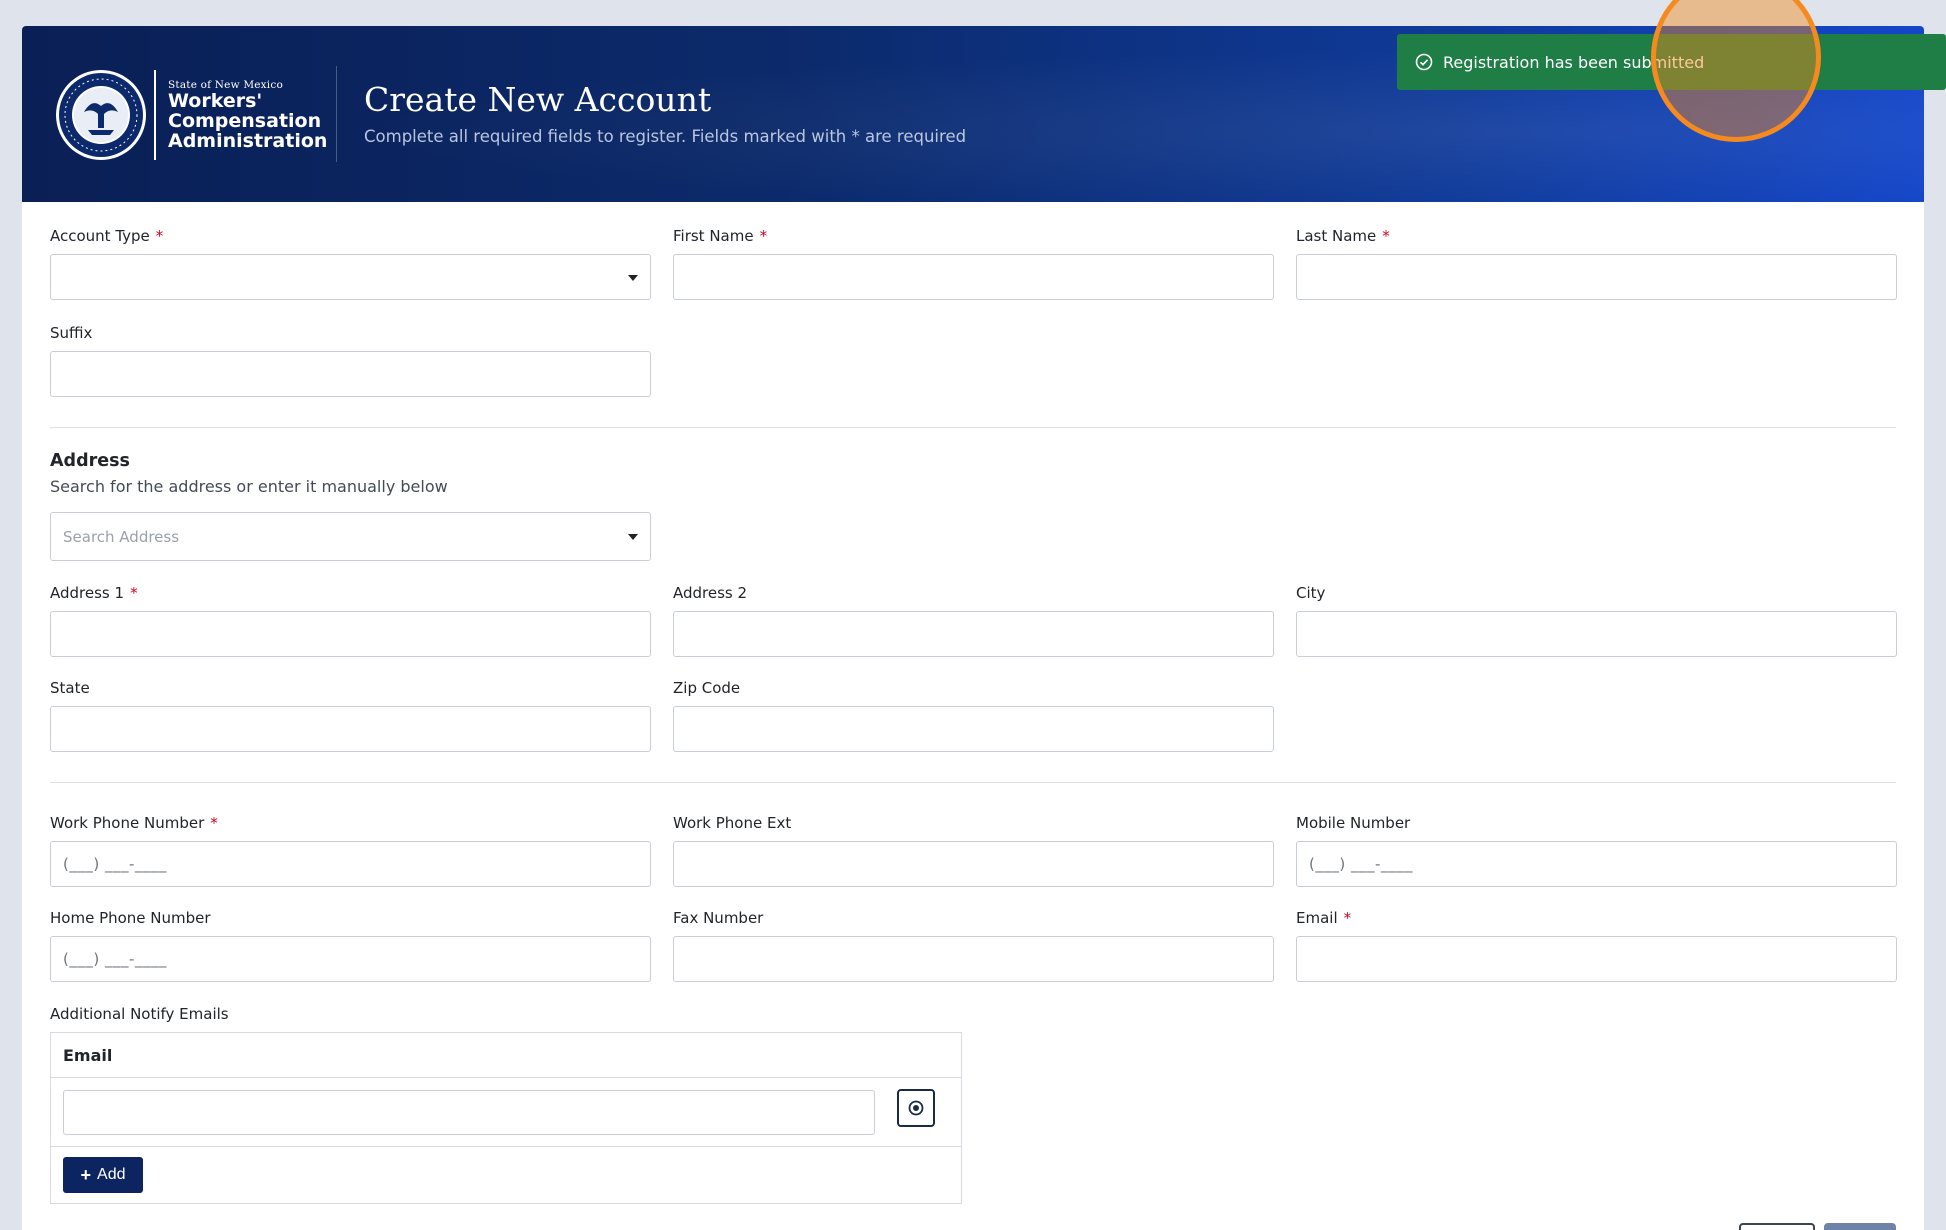 The height and width of the screenshot is (1230, 1946). Describe the element at coordinates (718, 918) in the screenshot. I see `fax-number-label: Fax Number` at that location.